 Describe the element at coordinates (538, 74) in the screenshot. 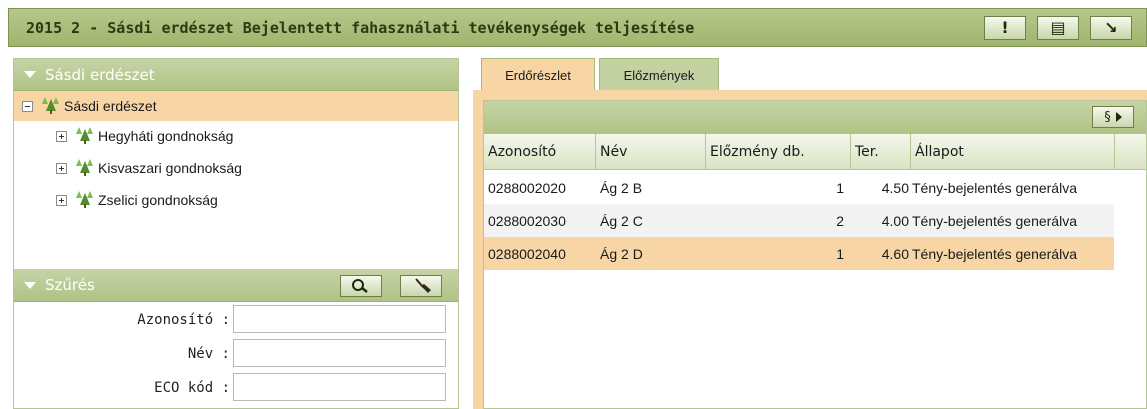

I see `tab-erdoreszlet: Erdőrészlet` at that location.